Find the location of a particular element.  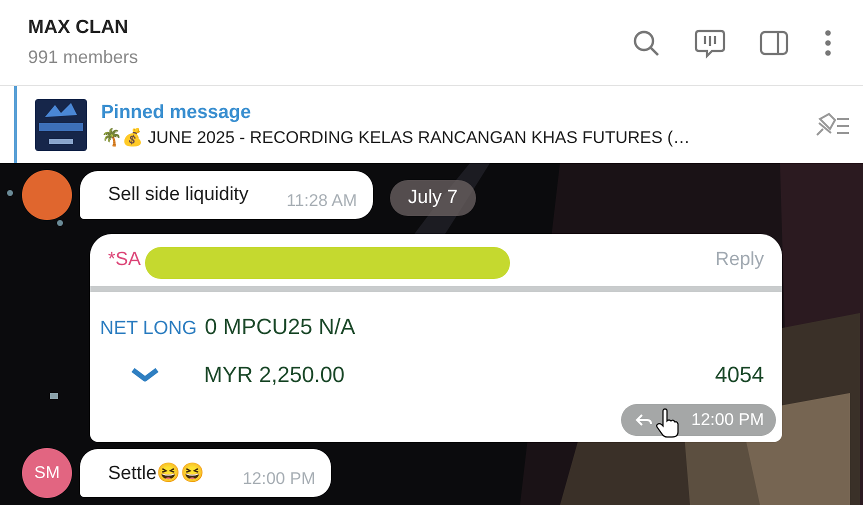

hand-cursor-icon is located at coordinates (667, 423).